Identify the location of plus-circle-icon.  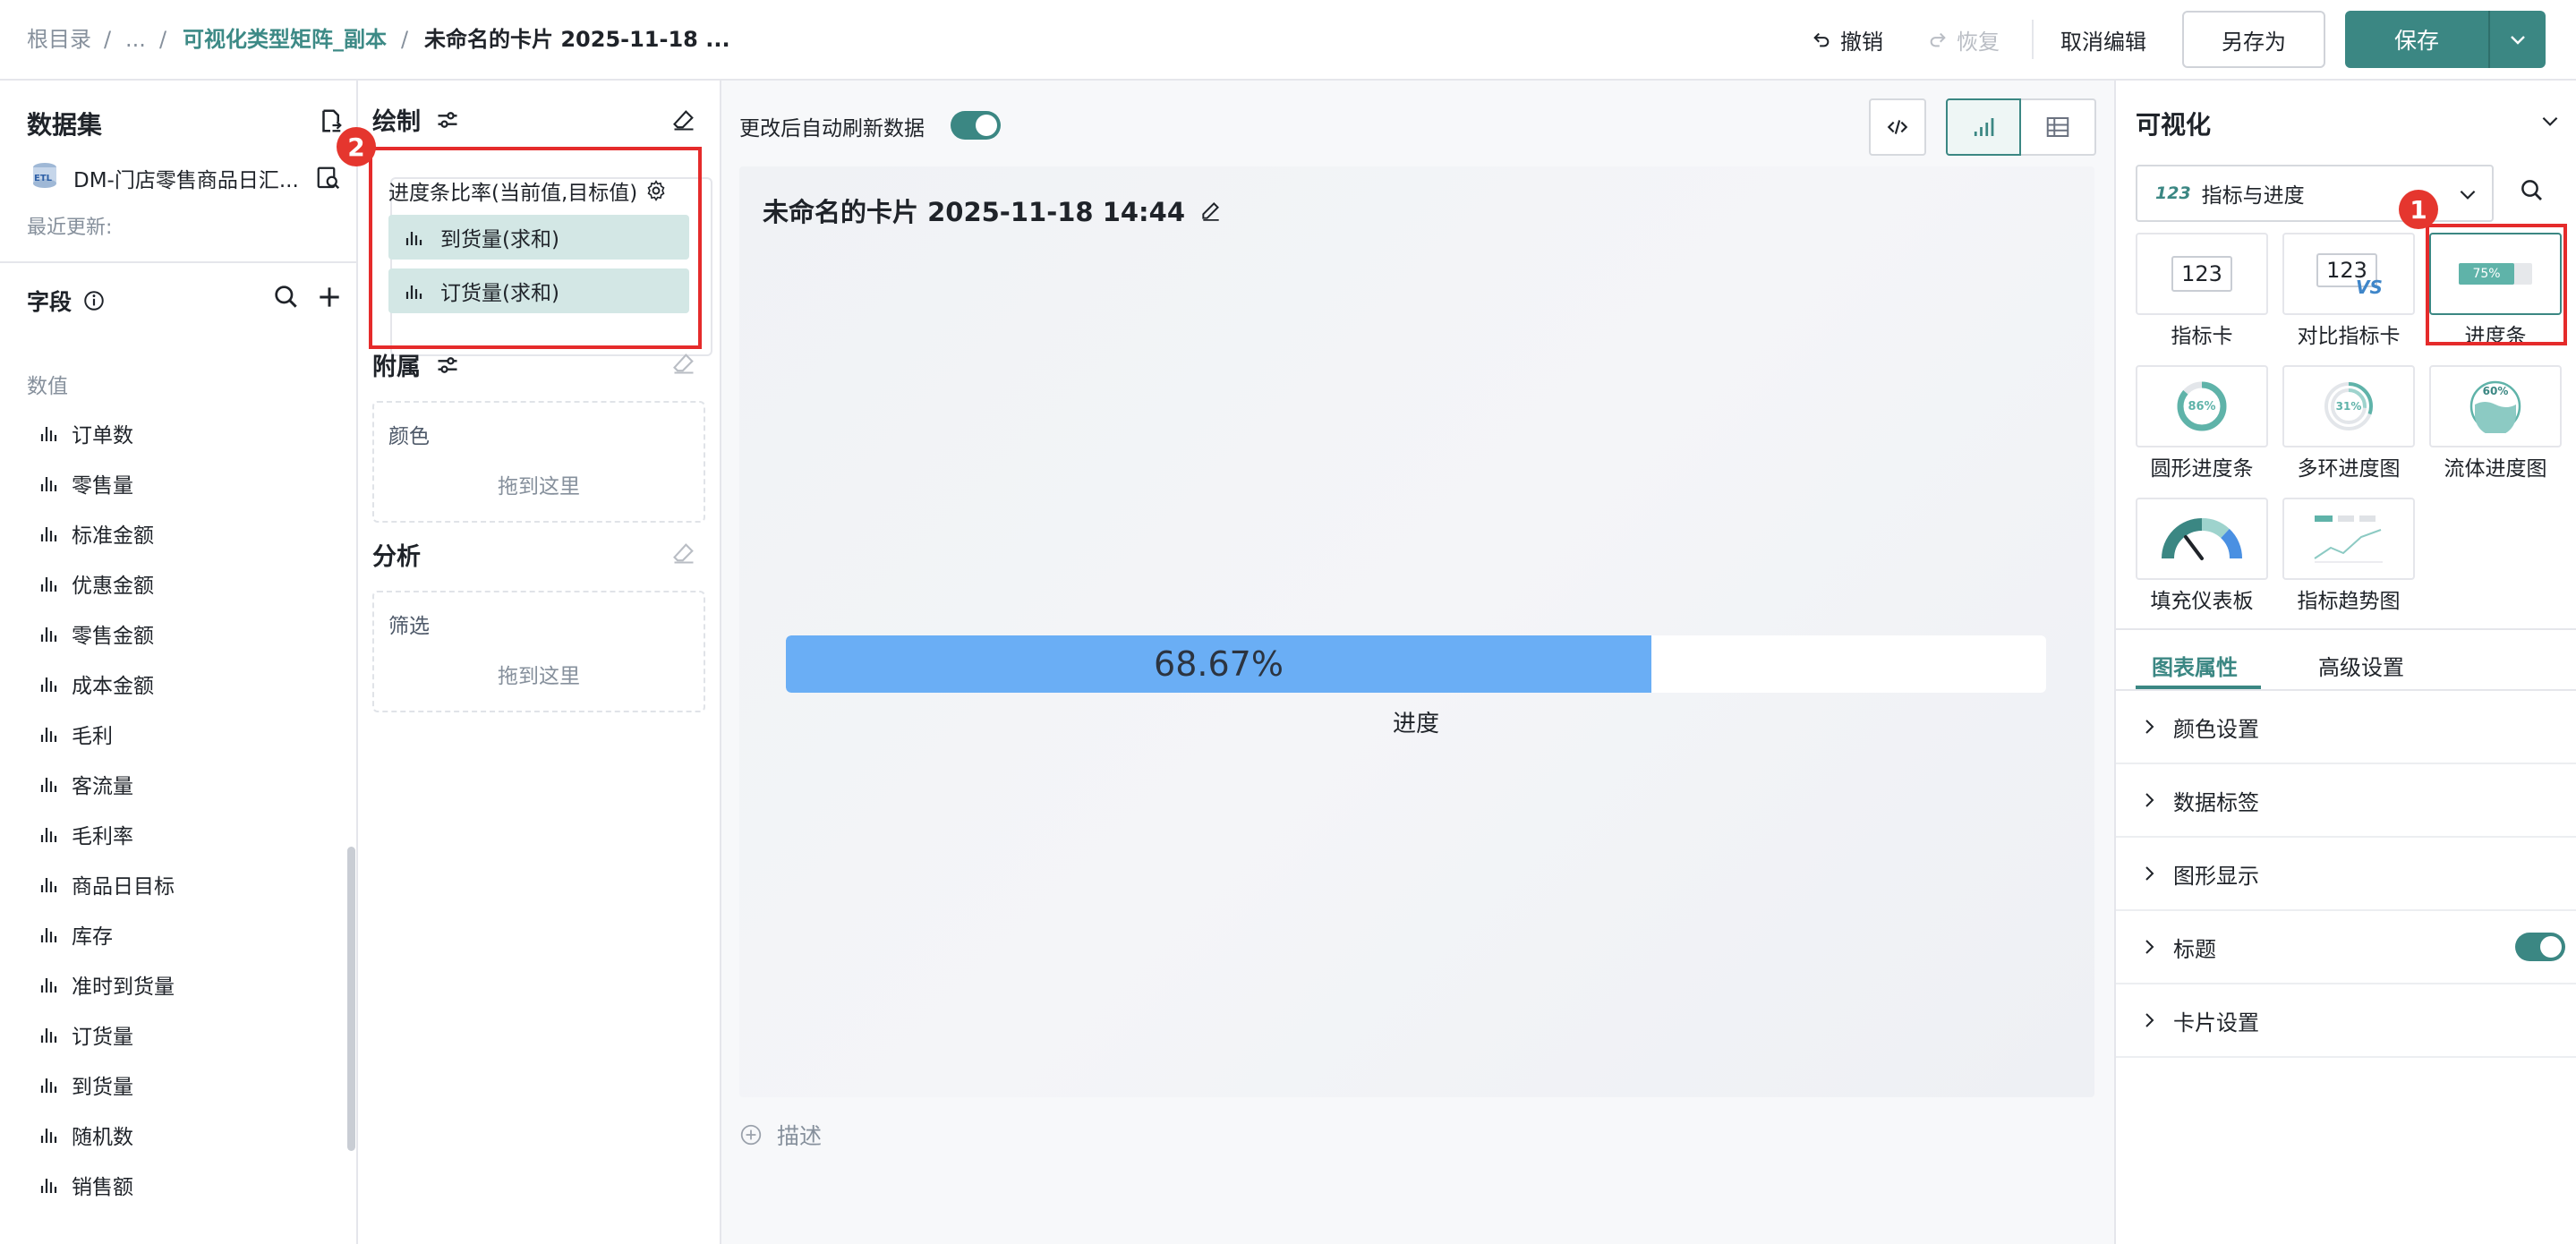
(751, 1135).